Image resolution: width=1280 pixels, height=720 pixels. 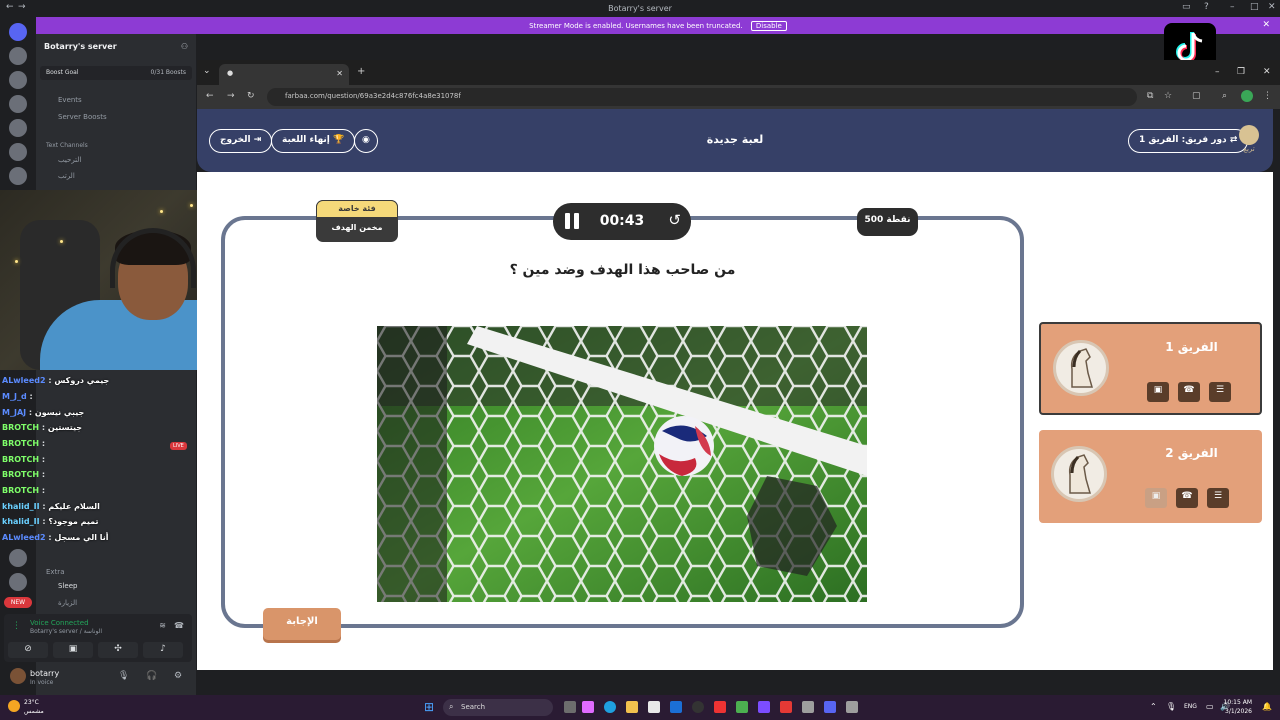 I want to click on disconnect-icon: ☎, so click(x=179, y=625).